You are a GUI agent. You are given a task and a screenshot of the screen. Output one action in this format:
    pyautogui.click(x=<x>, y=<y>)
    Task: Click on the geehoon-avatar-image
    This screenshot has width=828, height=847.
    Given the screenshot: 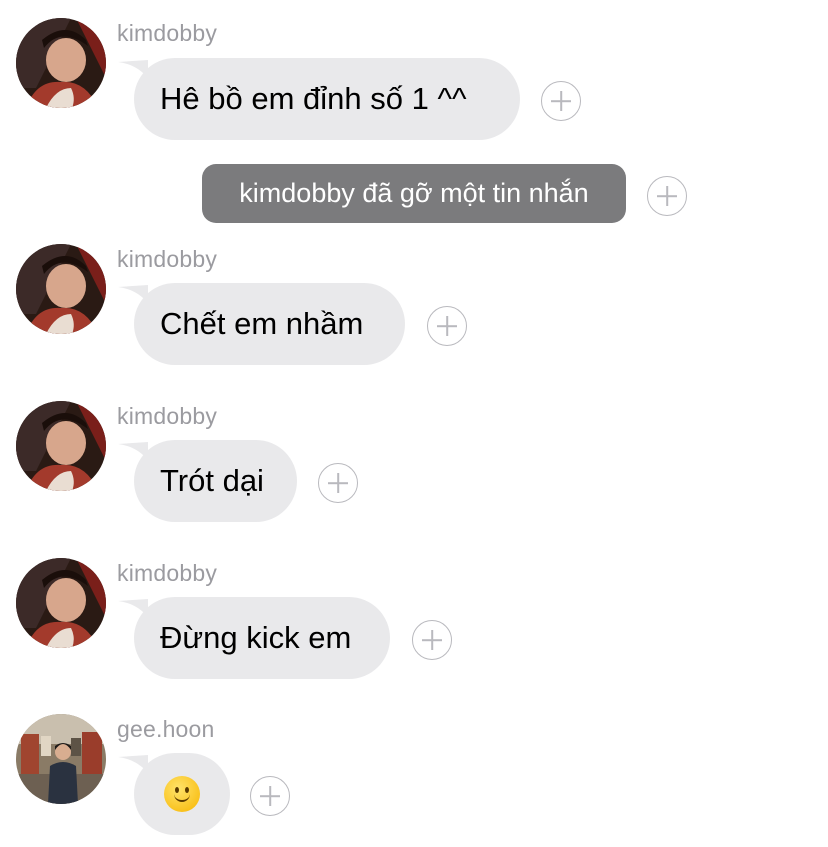 What is the action you would take?
    pyautogui.click(x=61, y=759)
    